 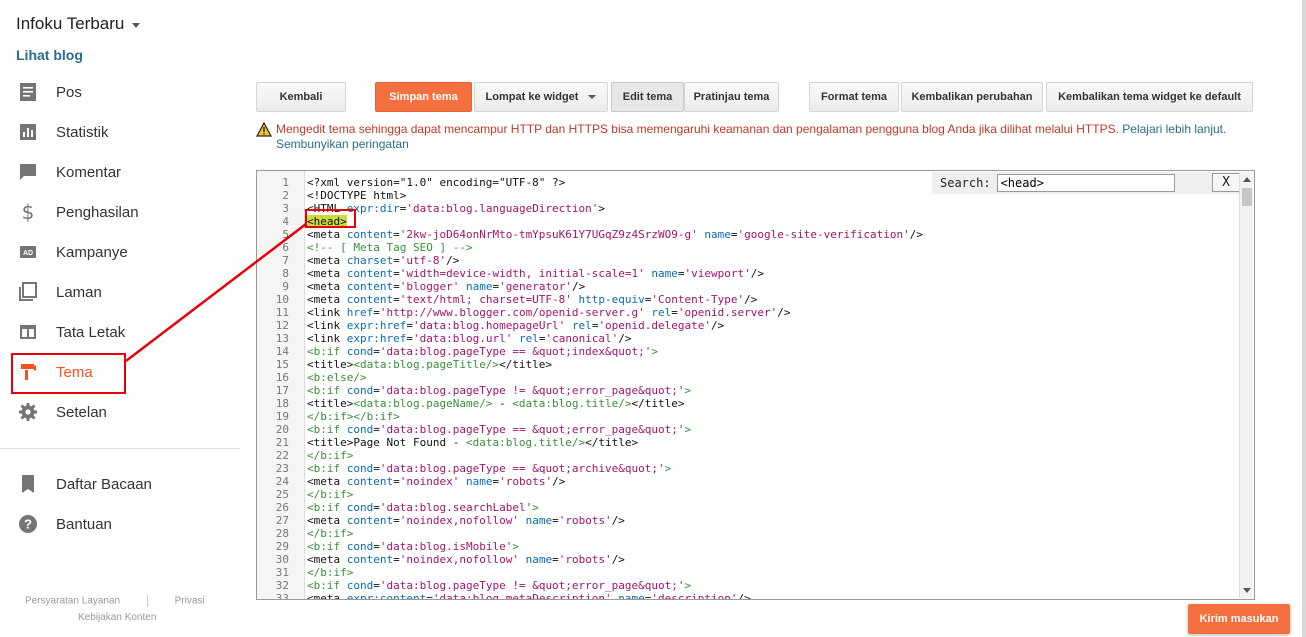 I want to click on revert-changes-button: Kembalikan perubahan, so click(x=972, y=97).